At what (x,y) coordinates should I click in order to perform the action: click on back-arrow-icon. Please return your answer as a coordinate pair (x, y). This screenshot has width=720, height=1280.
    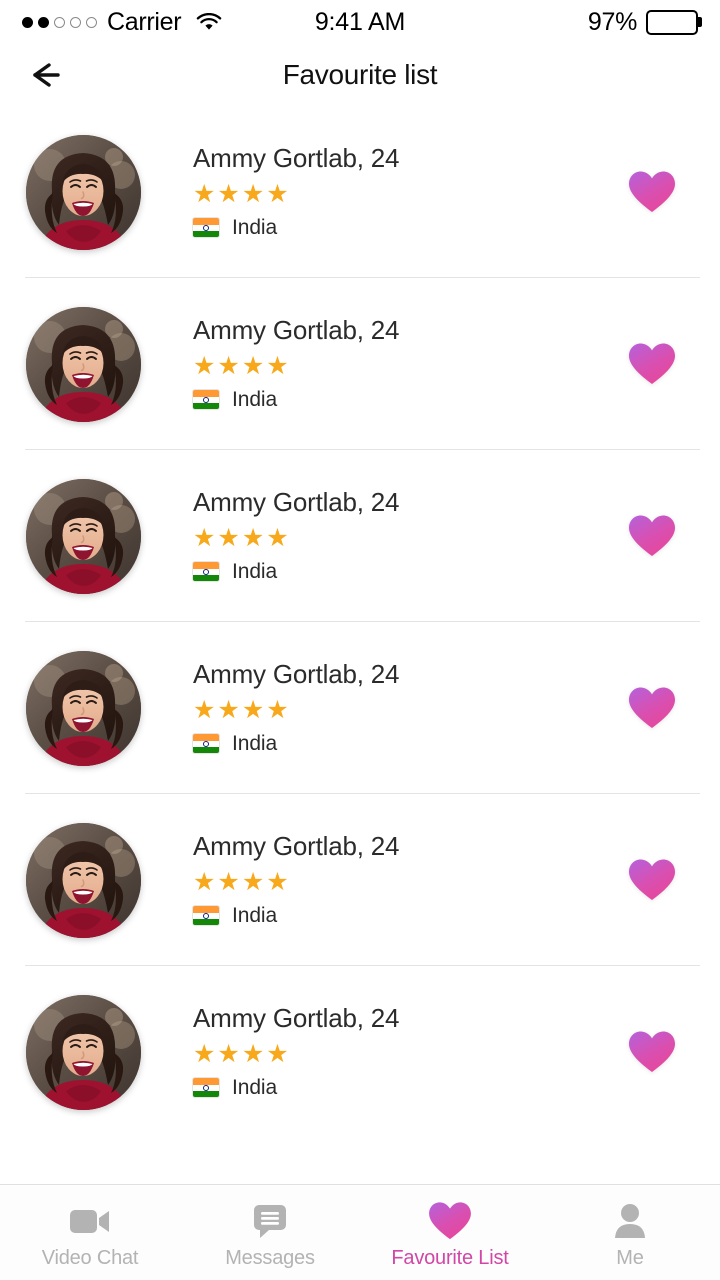
    Looking at the image, I should click on (46, 75).